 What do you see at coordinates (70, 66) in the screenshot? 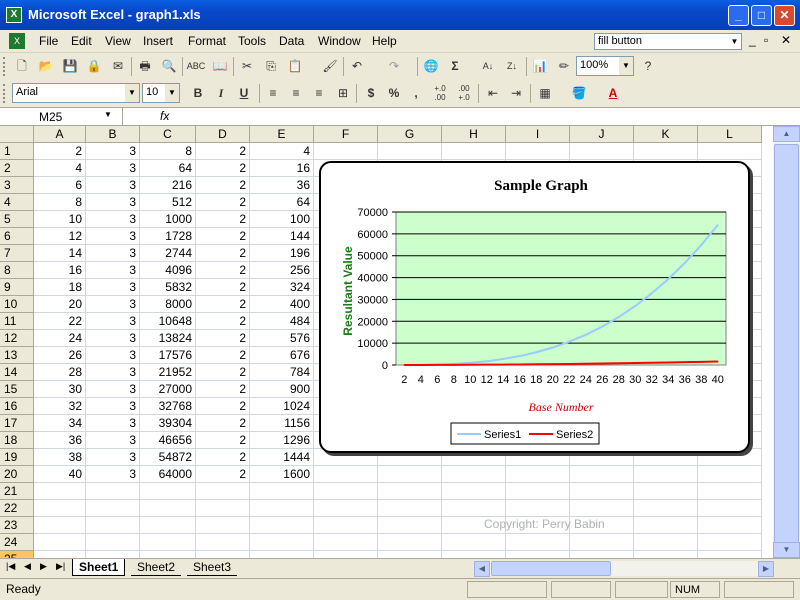
I see `save-icon: 💾` at bounding box center [70, 66].